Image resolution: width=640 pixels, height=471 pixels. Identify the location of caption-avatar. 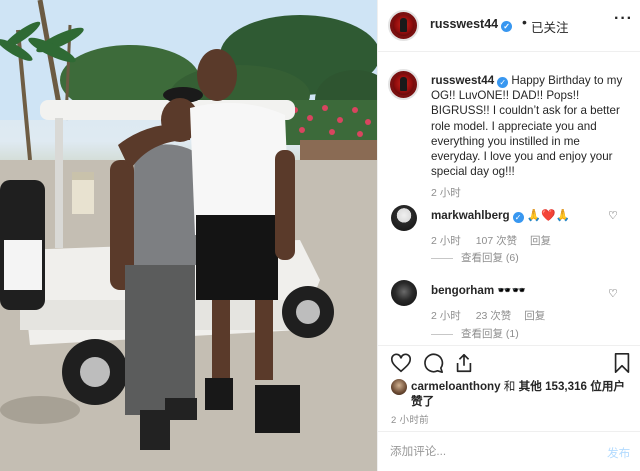
(403, 84).